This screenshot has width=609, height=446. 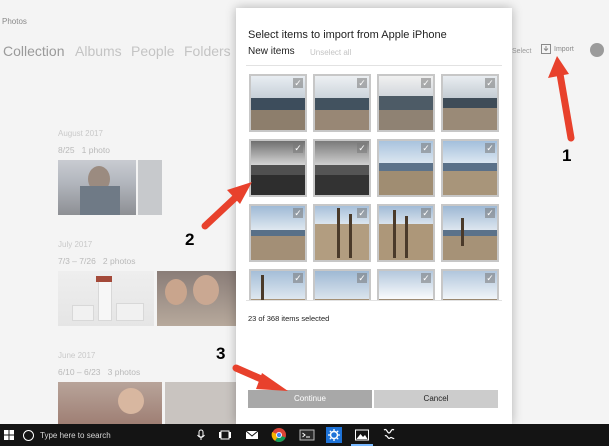 What do you see at coordinates (307, 435) in the screenshot?
I see `terminal-icon` at bounding box center [307, 435].